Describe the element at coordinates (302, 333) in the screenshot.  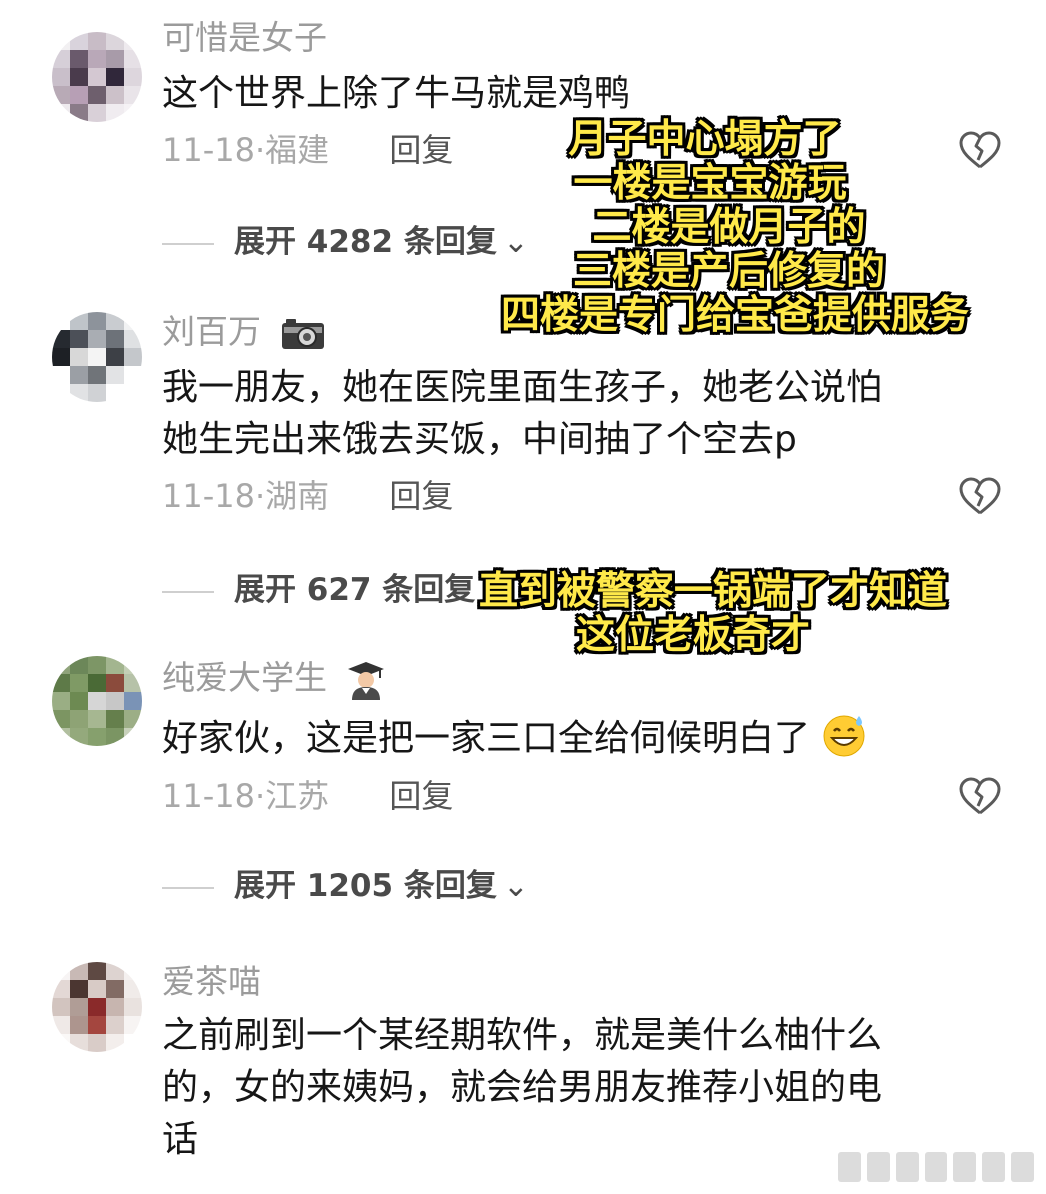
I see `camera-icon` at that location.